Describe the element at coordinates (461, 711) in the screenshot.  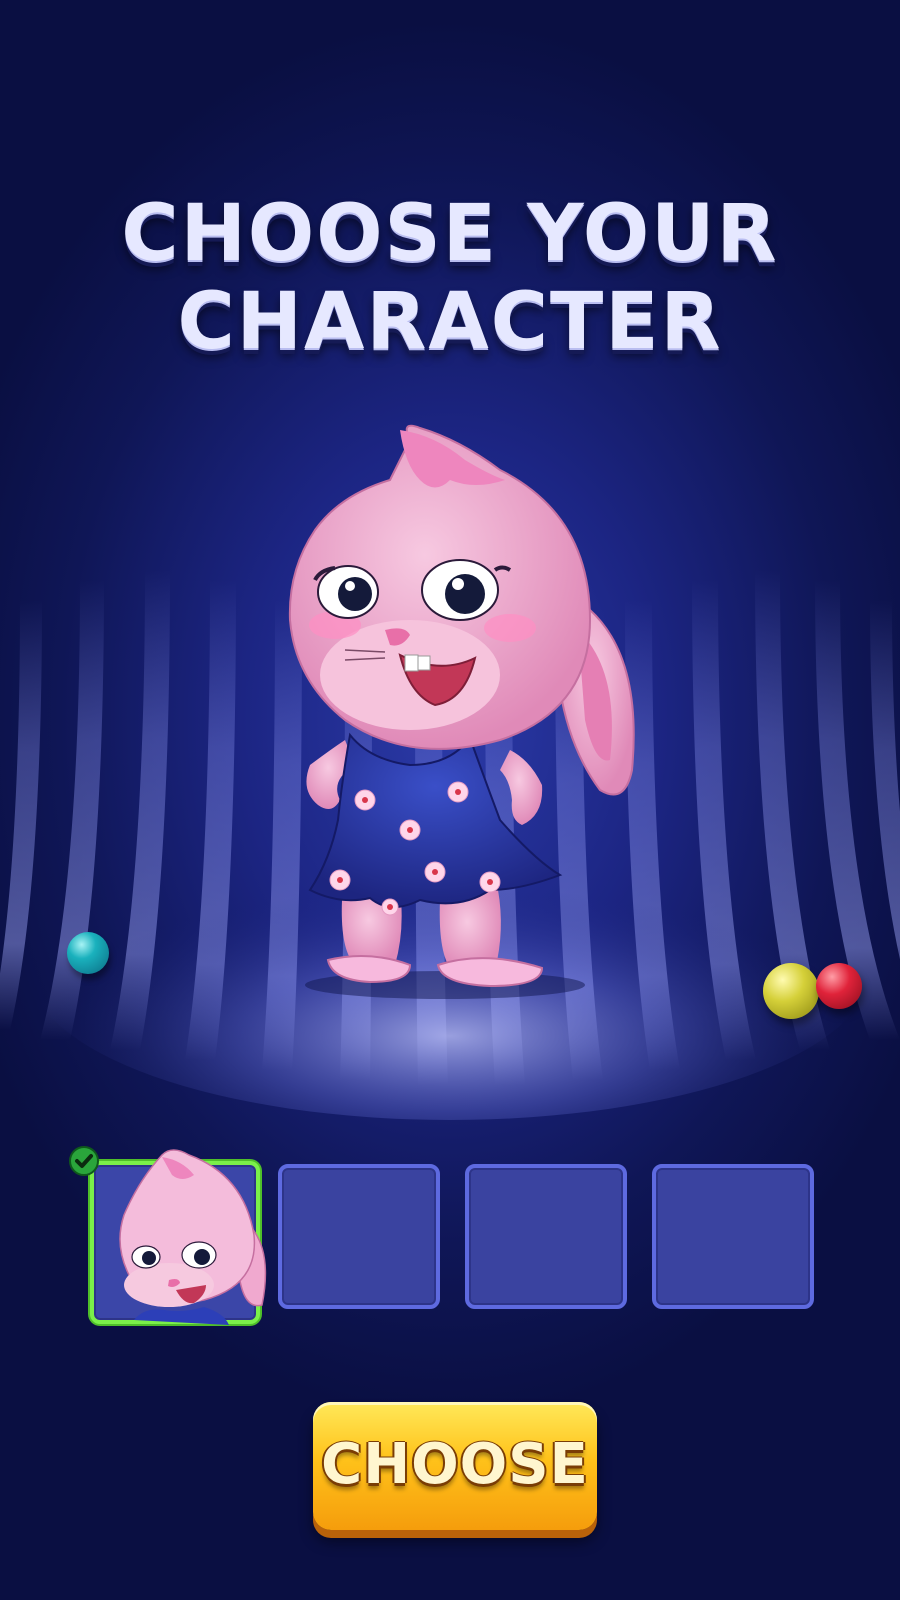
I see `bunny-character-preview` at that location.